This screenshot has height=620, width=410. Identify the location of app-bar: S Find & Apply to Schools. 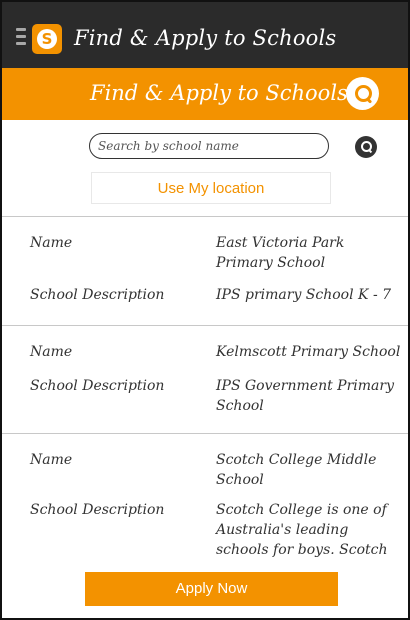
(205, 35).